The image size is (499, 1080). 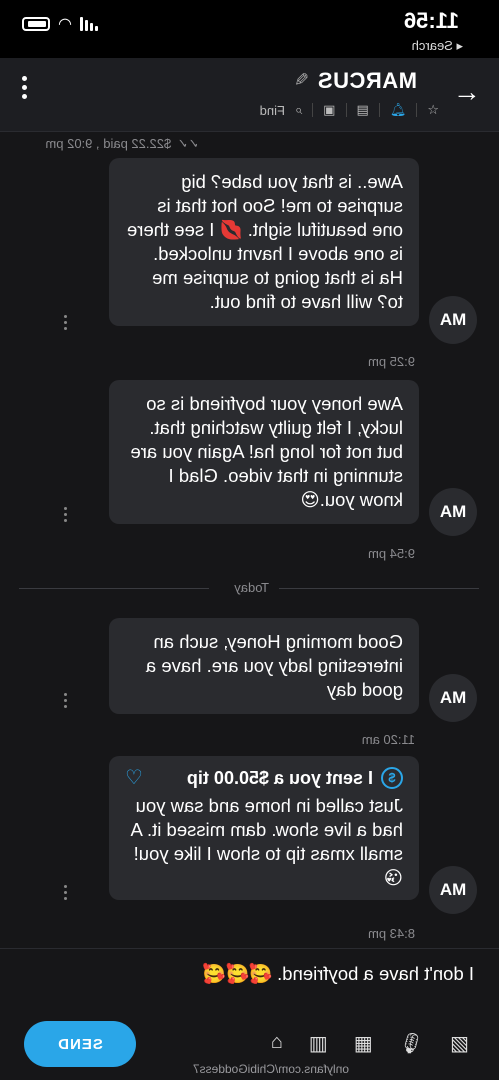 I want to click on schedule-icon: ▥, so click(x=318, y=1043).